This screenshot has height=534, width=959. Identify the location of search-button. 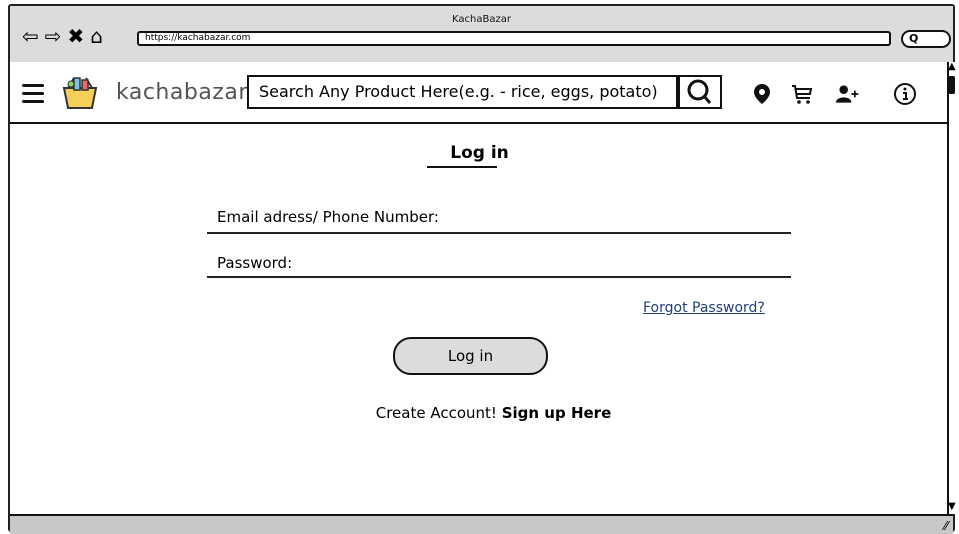
(700, 92).